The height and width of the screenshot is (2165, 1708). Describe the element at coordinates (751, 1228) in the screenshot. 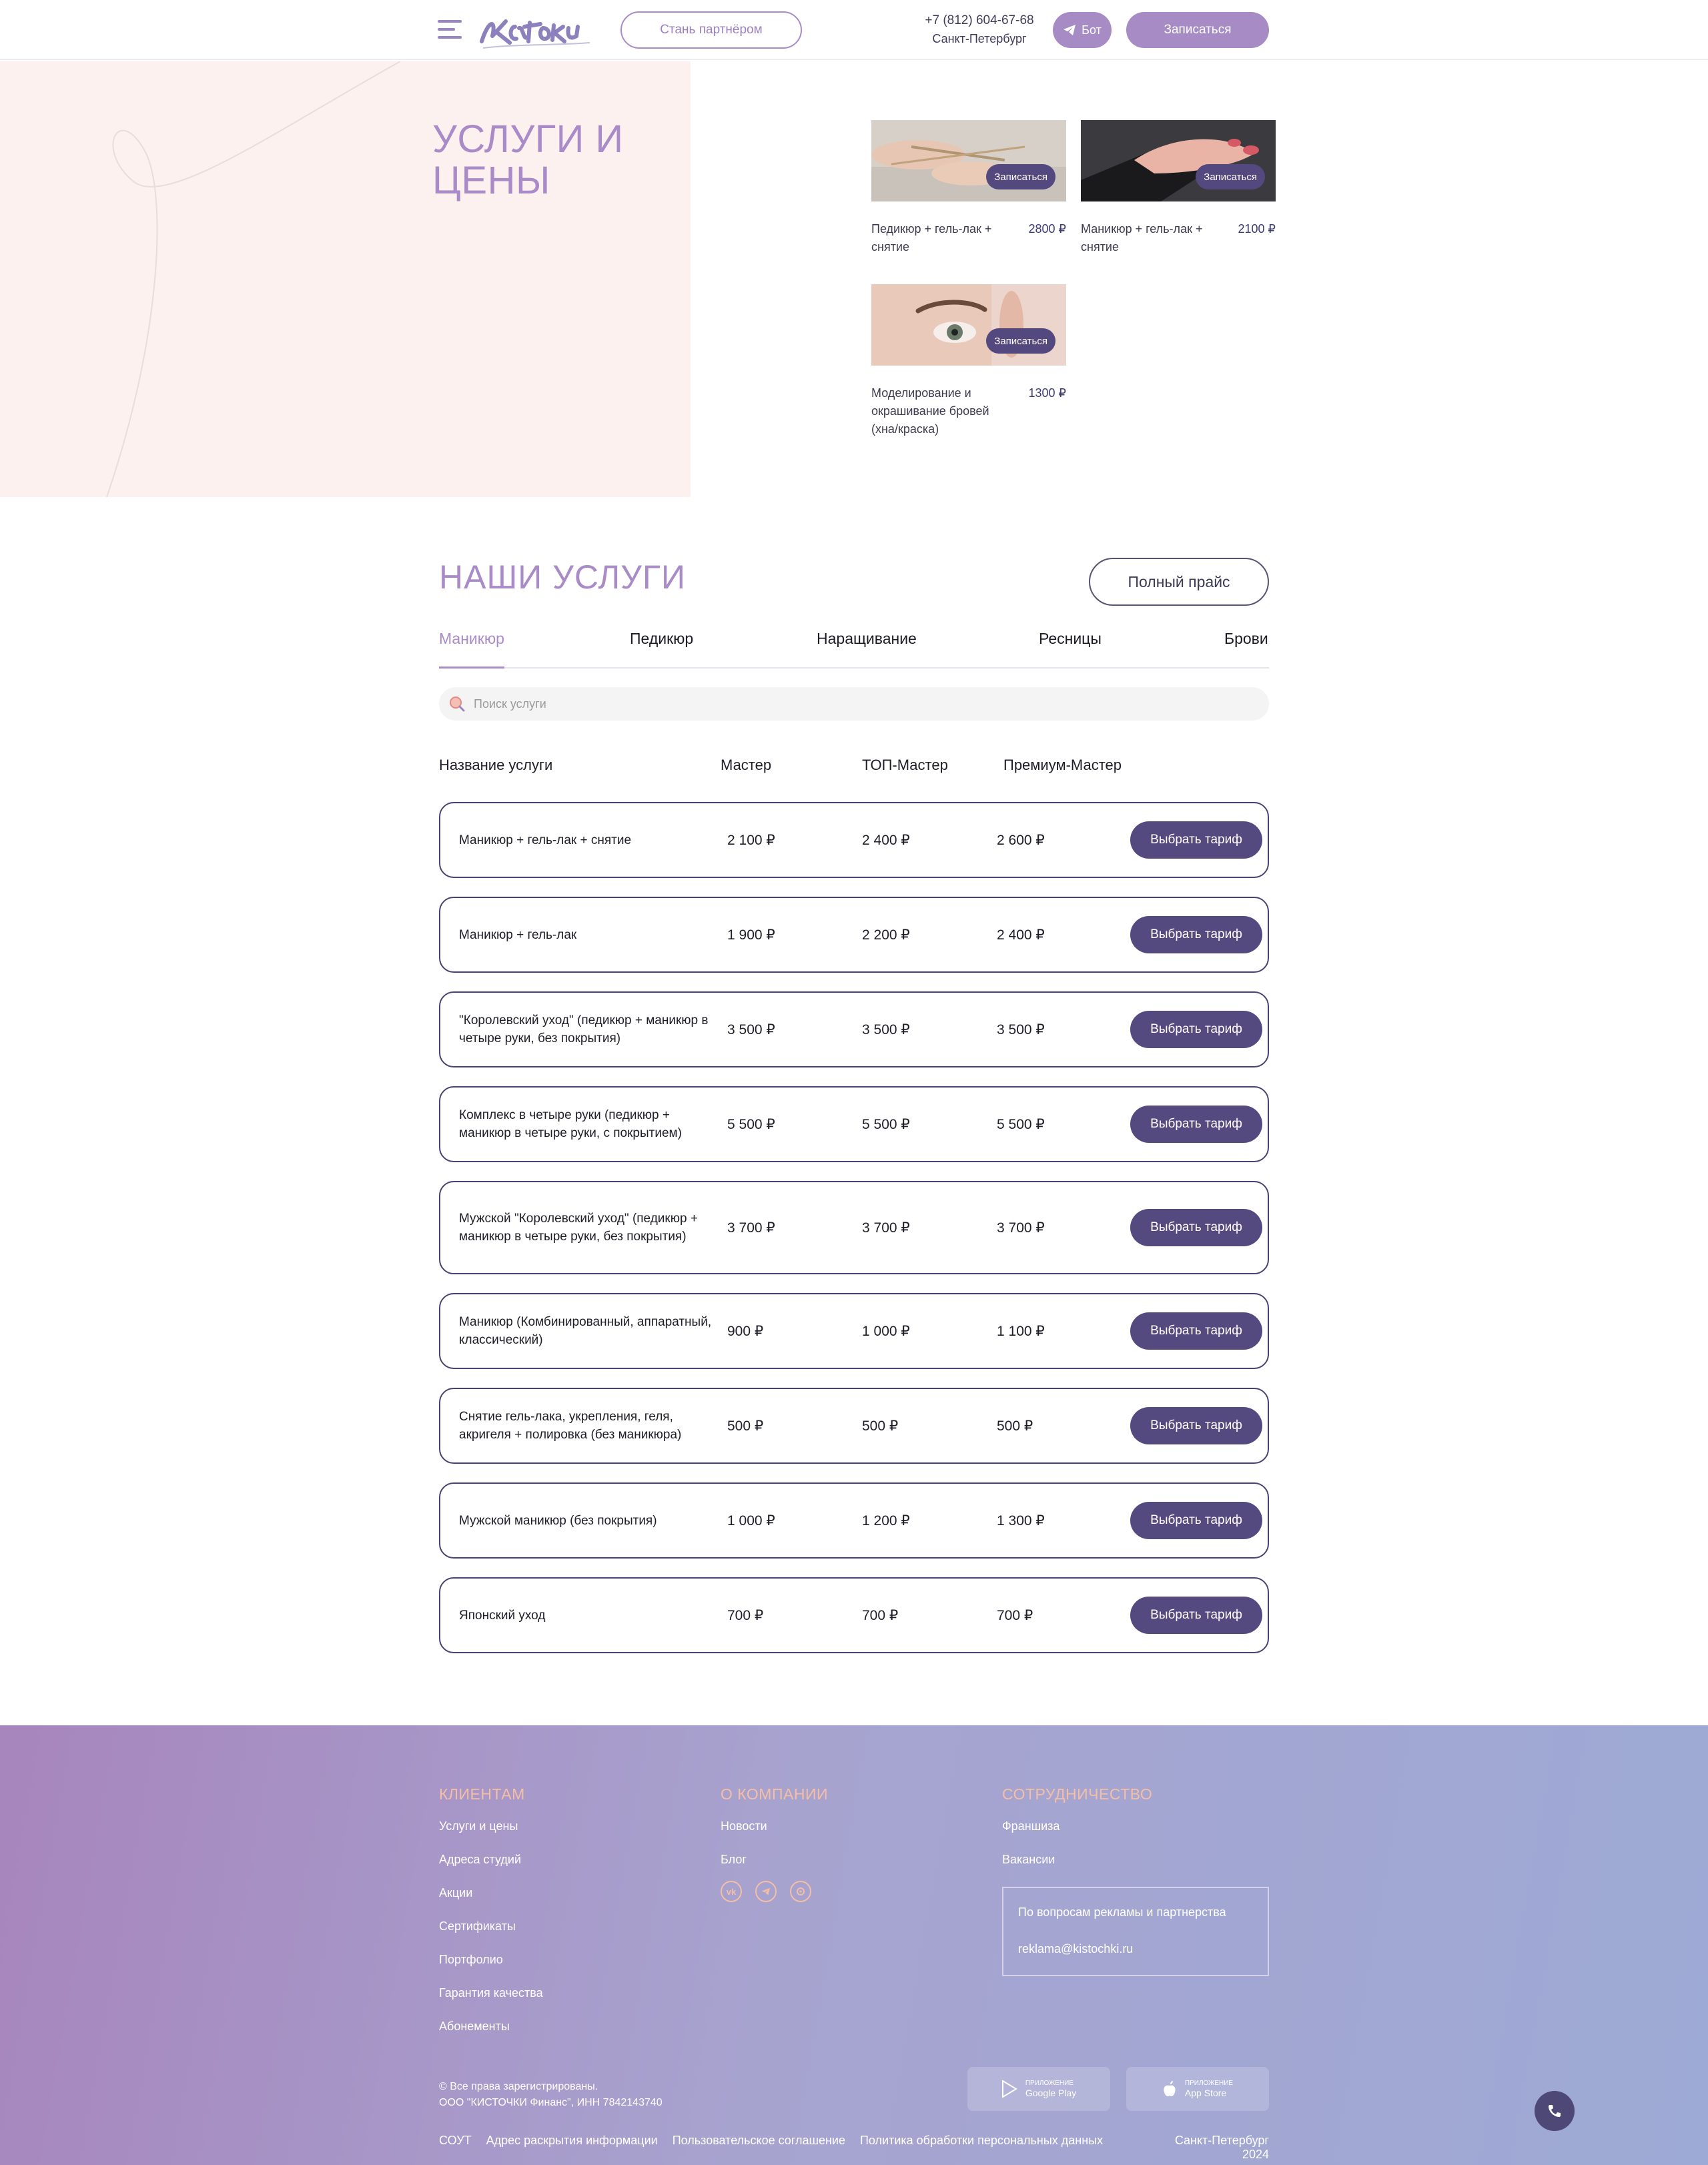

I see `row-price-master: 3 700 ₽` at that location.